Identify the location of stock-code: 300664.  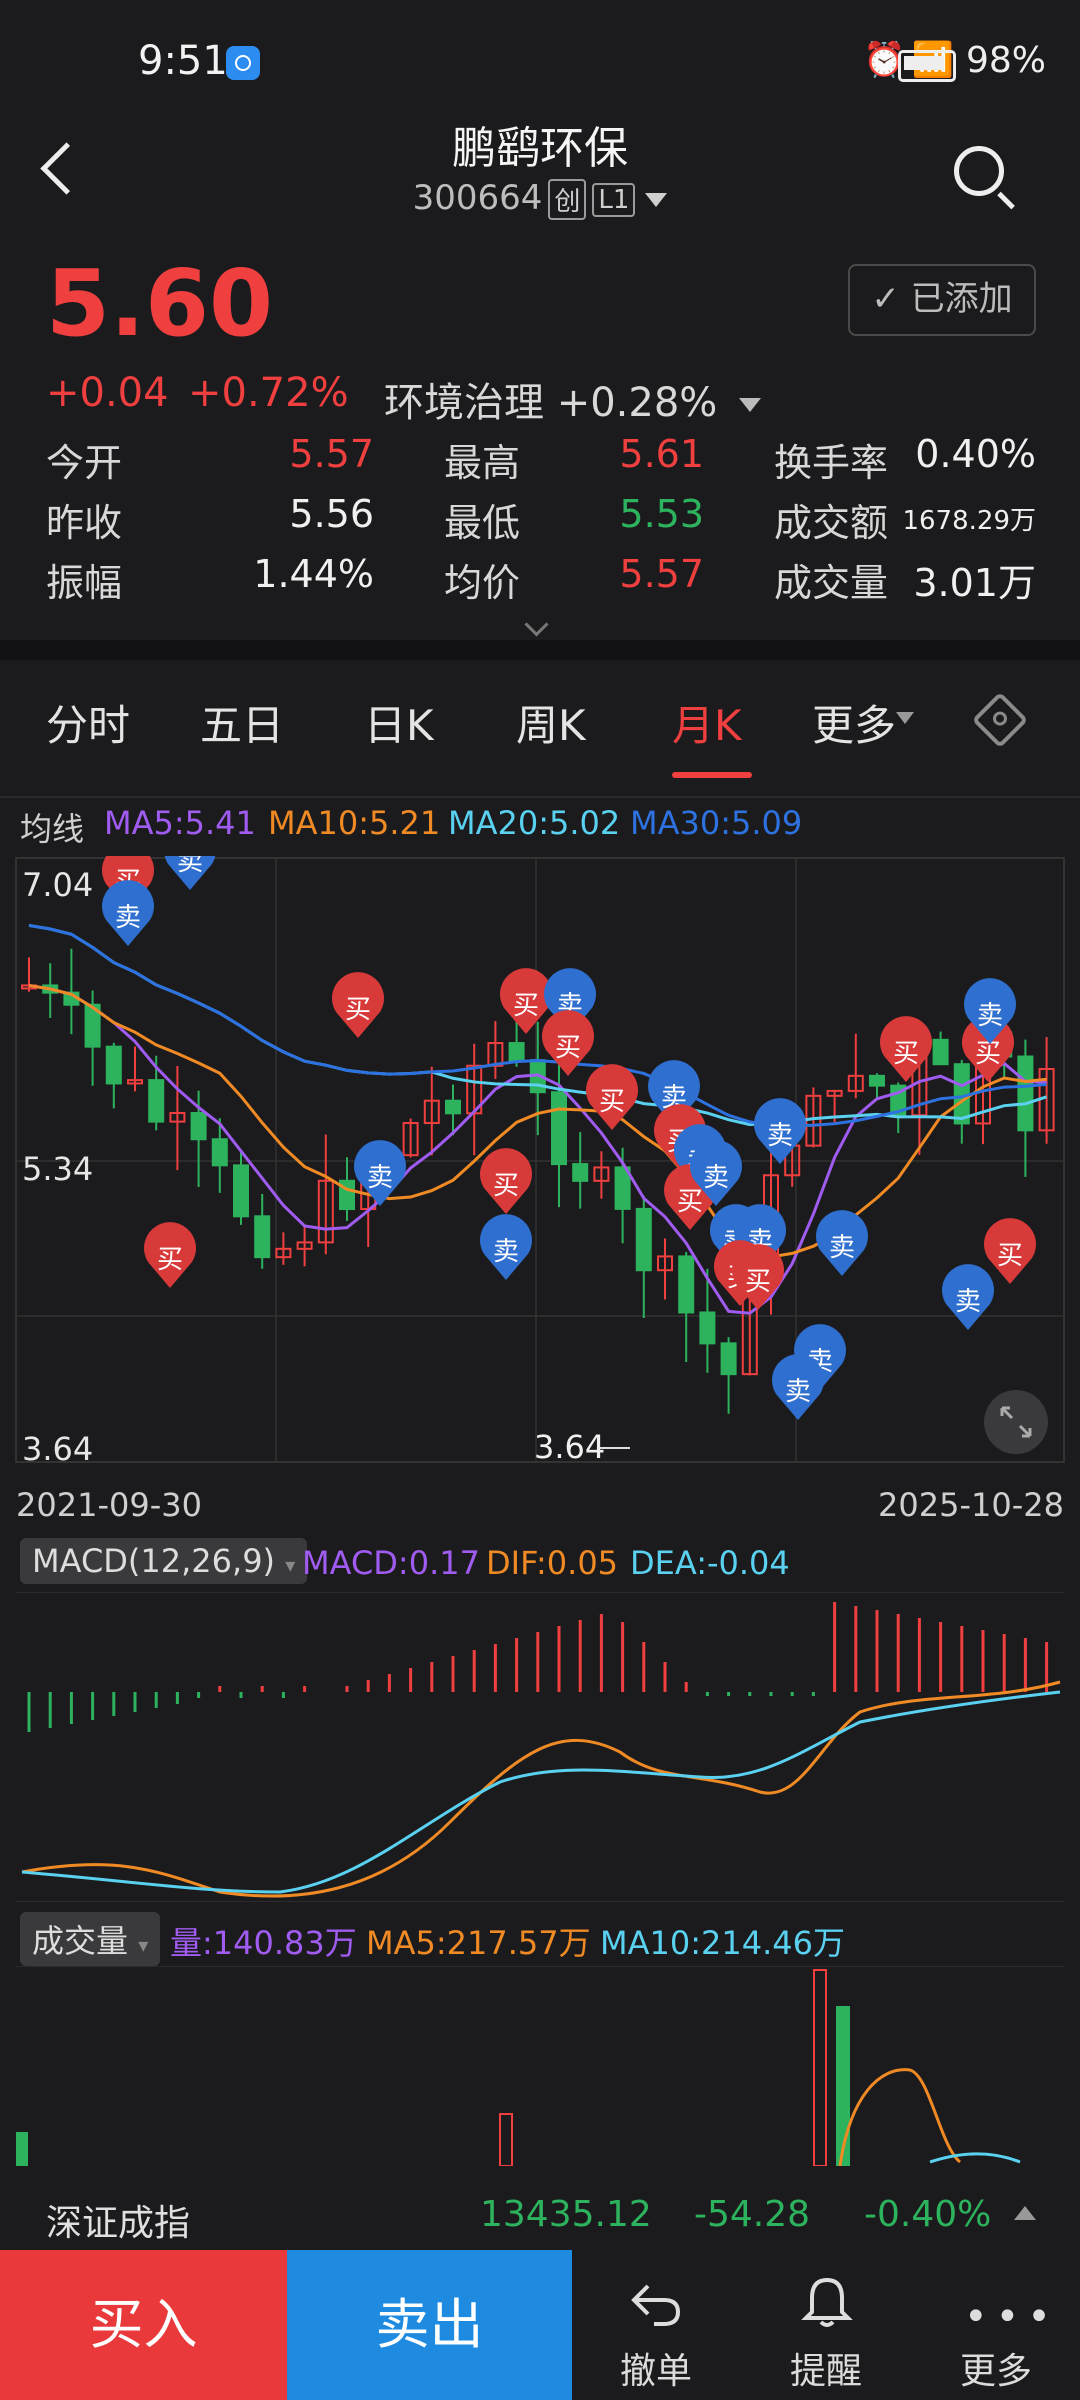
(477, 198).